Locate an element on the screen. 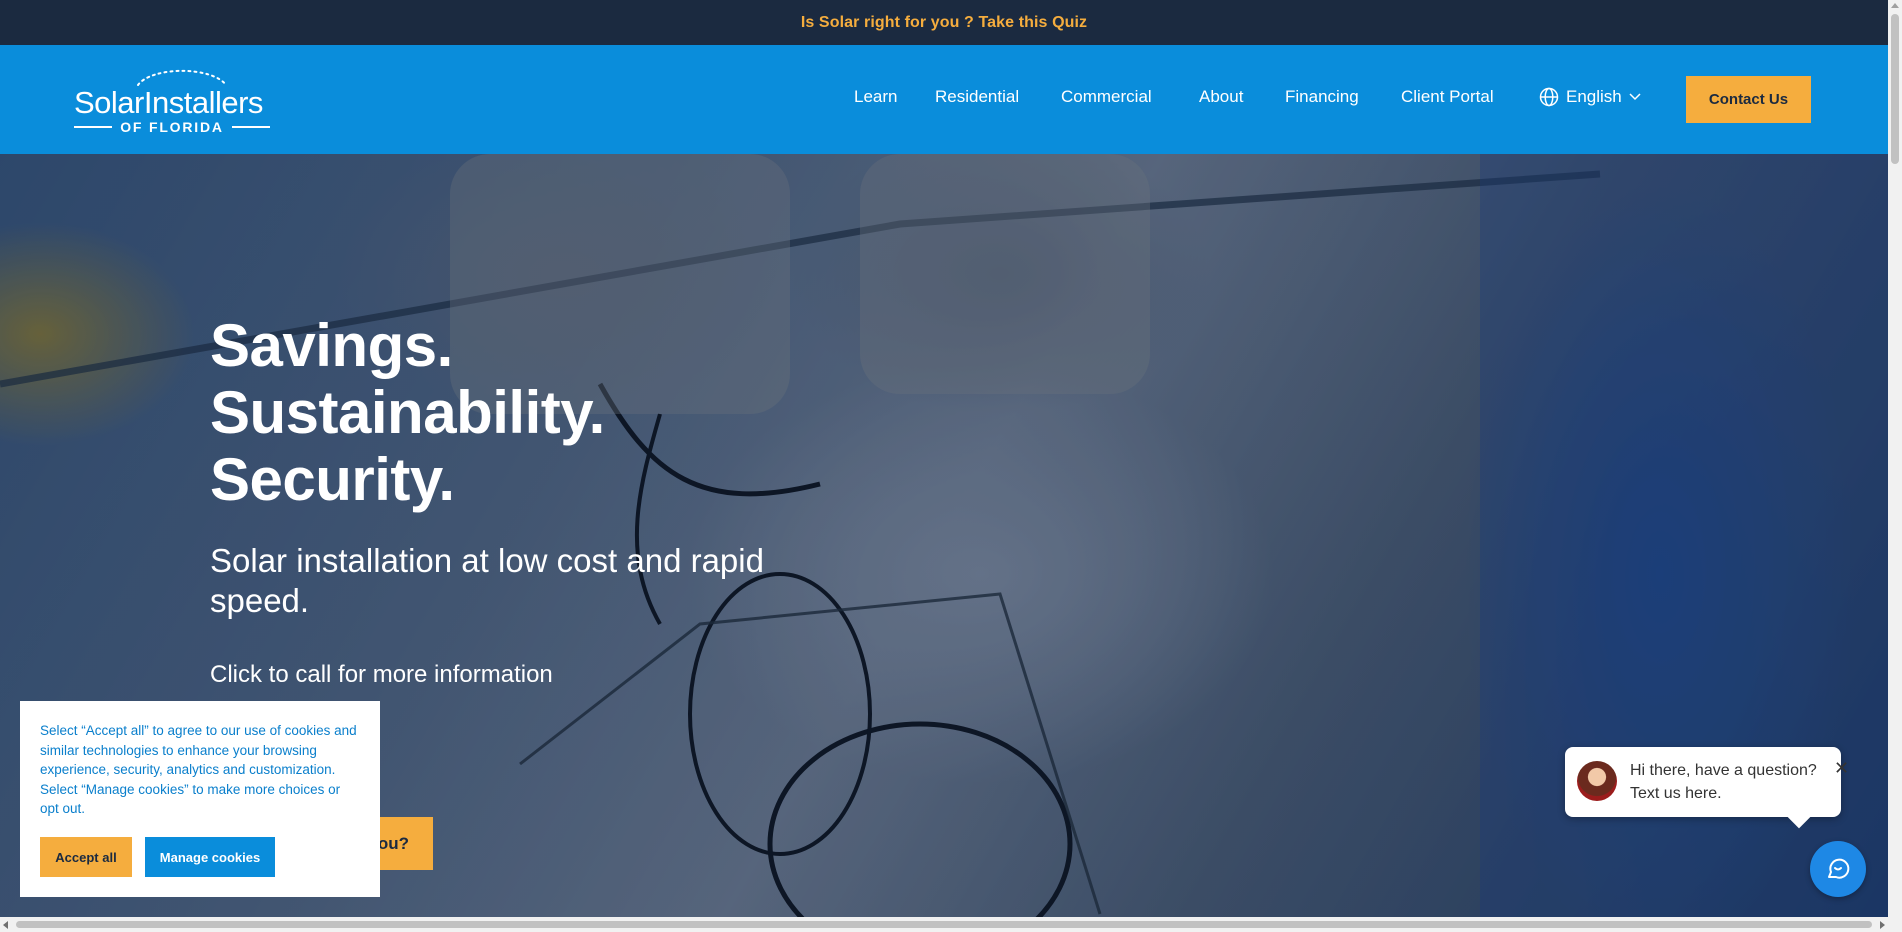 The image size is (1902, 932). close-icon: ✕ is located at coordinates (1841, 768).